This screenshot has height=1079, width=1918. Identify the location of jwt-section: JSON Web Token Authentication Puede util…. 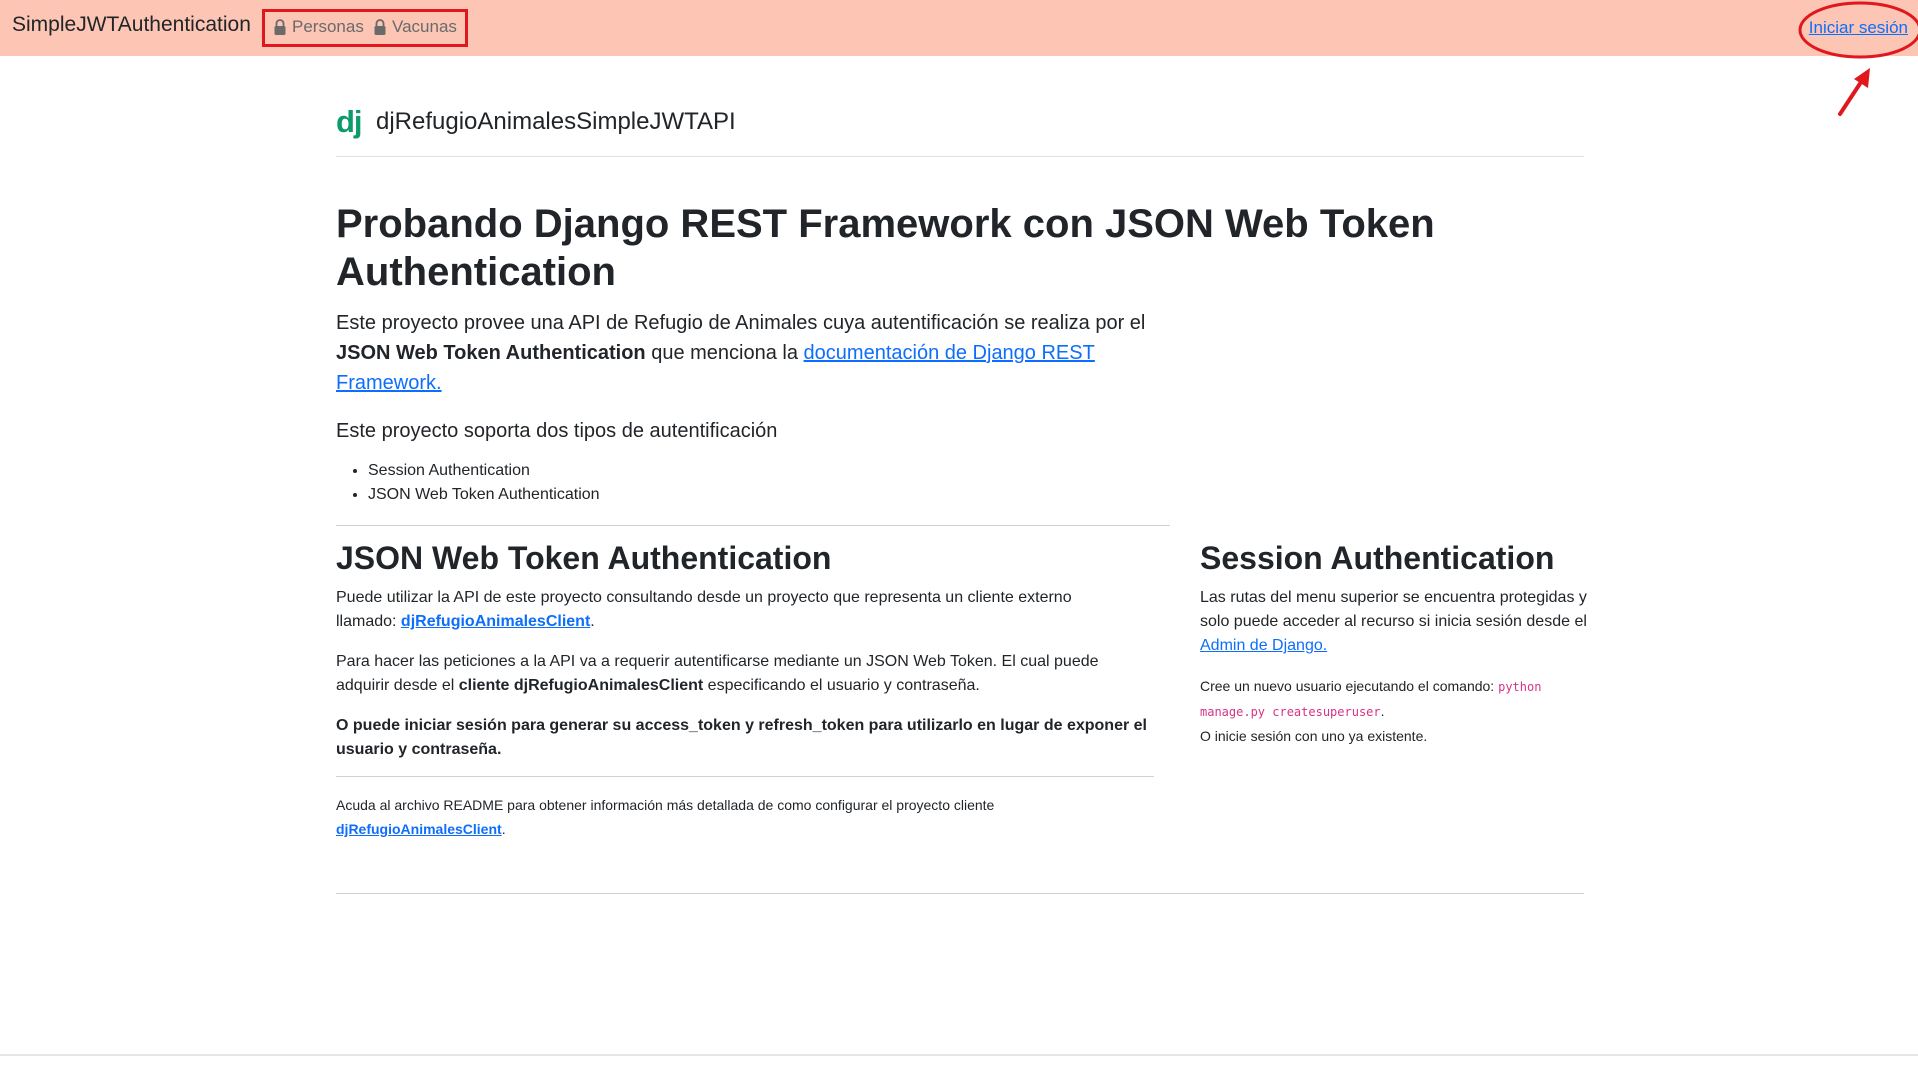
(761, 689).